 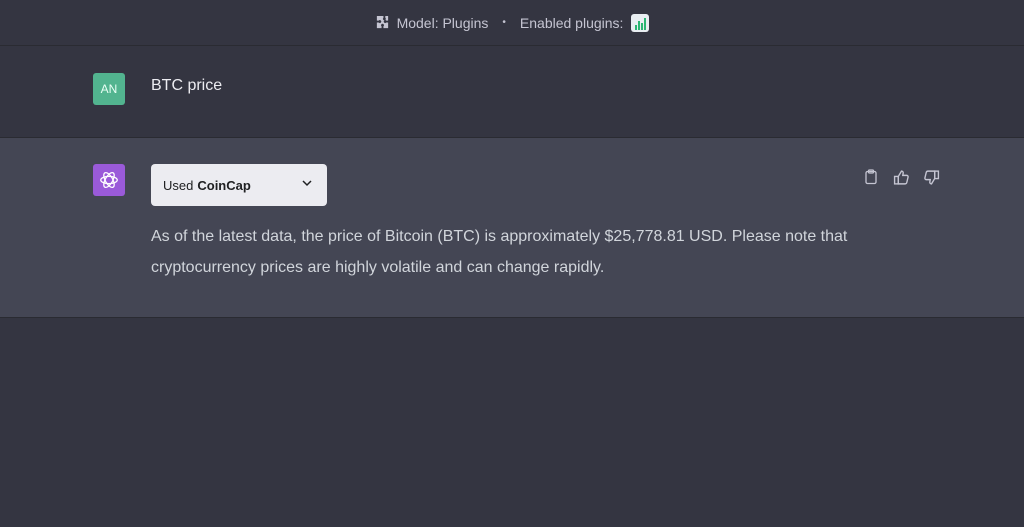 I want to click on plugin-used-dropdown: Used CoinCap, so click(x=239, y=185).